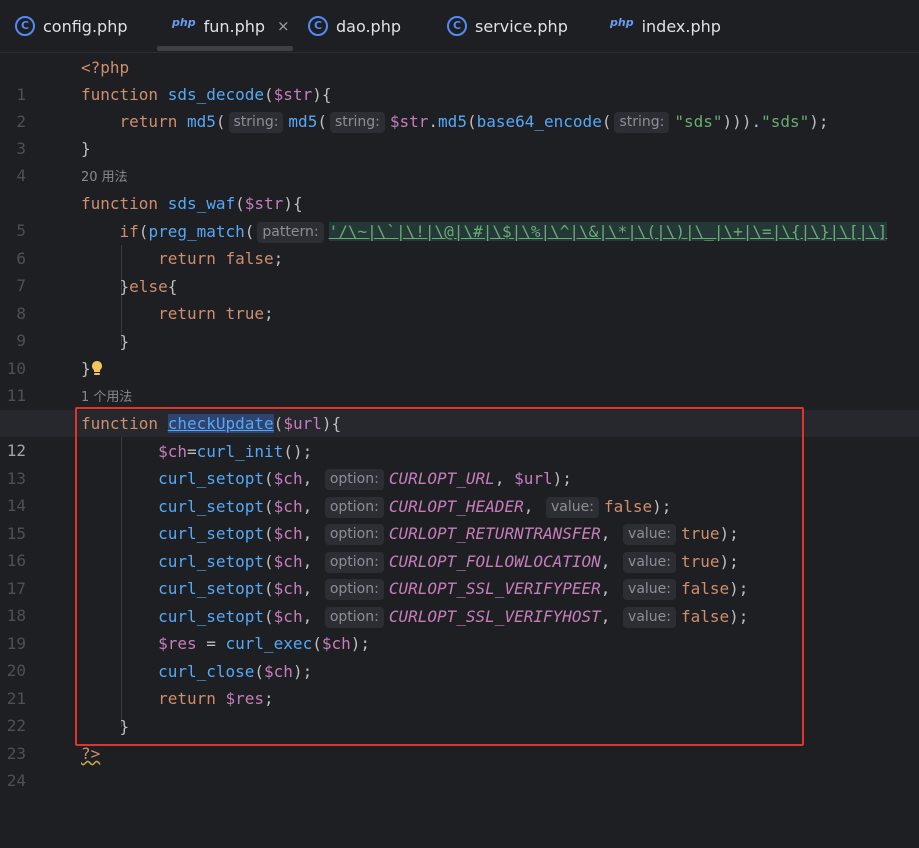 The width and height of the screenshot is (919, 848). What do you see at coordinates (459, 353) in the screenshot?
I see `code-line: 10 }` at bounding box center [459, 353].